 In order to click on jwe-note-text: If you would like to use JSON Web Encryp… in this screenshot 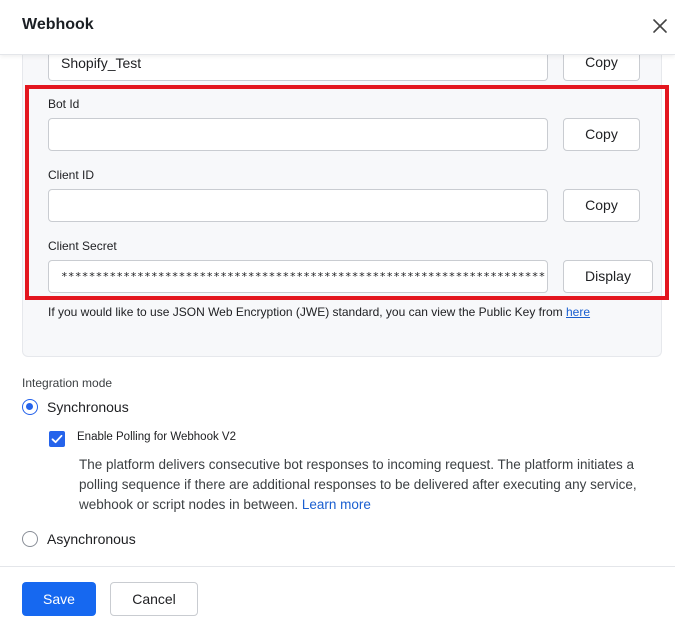, I will do `click(307, 312)`.